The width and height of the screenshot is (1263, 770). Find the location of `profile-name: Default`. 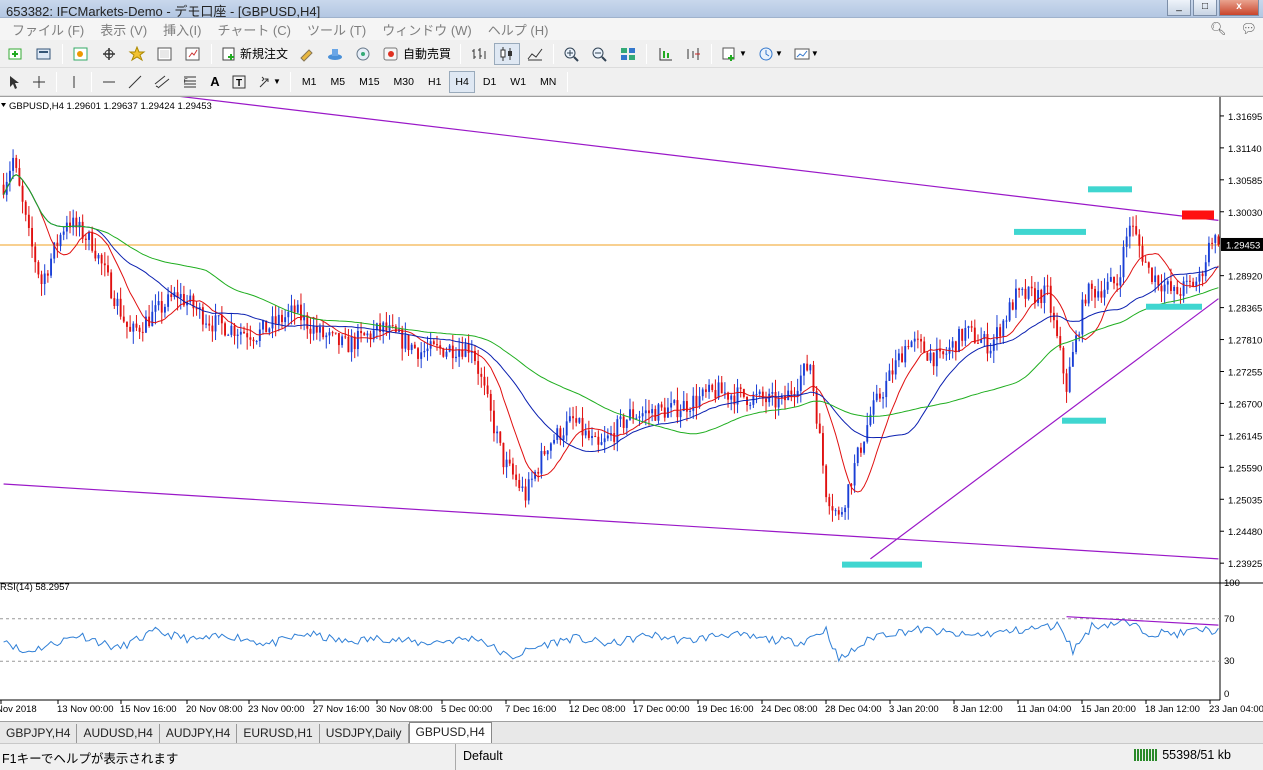

profile-name: Default is located at coordinates (479, 757).